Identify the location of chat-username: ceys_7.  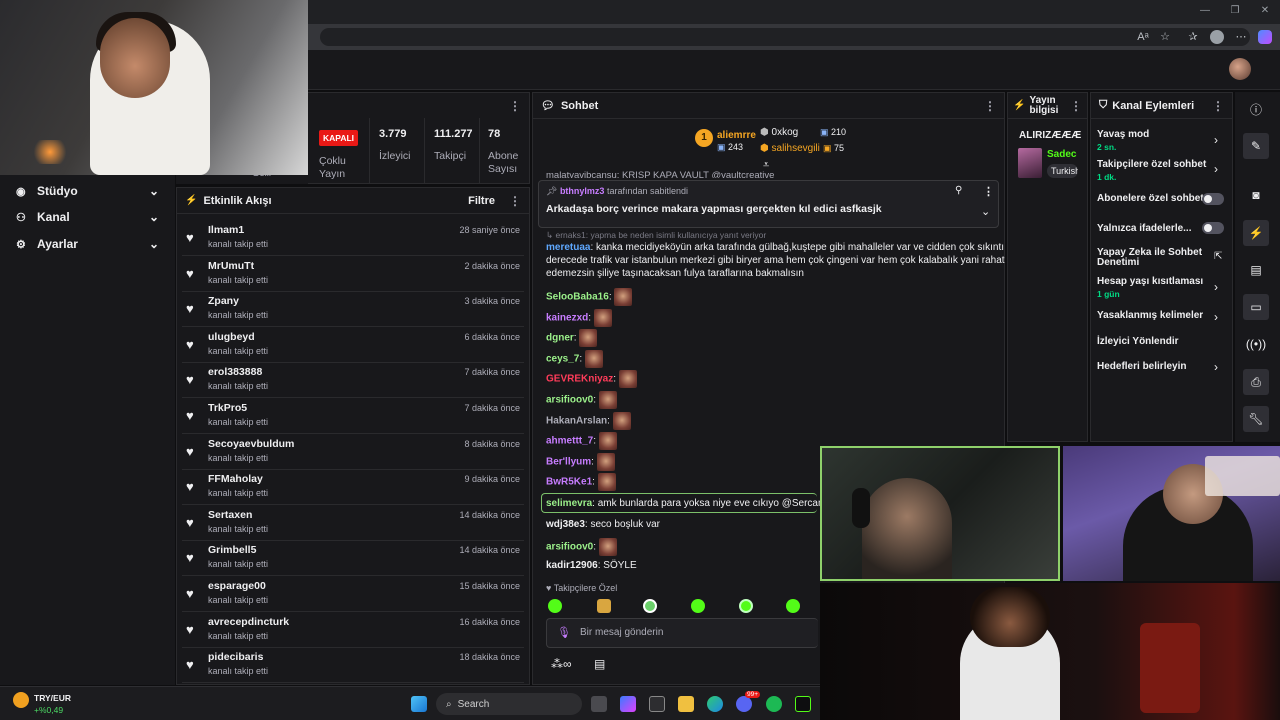
(562, 358).